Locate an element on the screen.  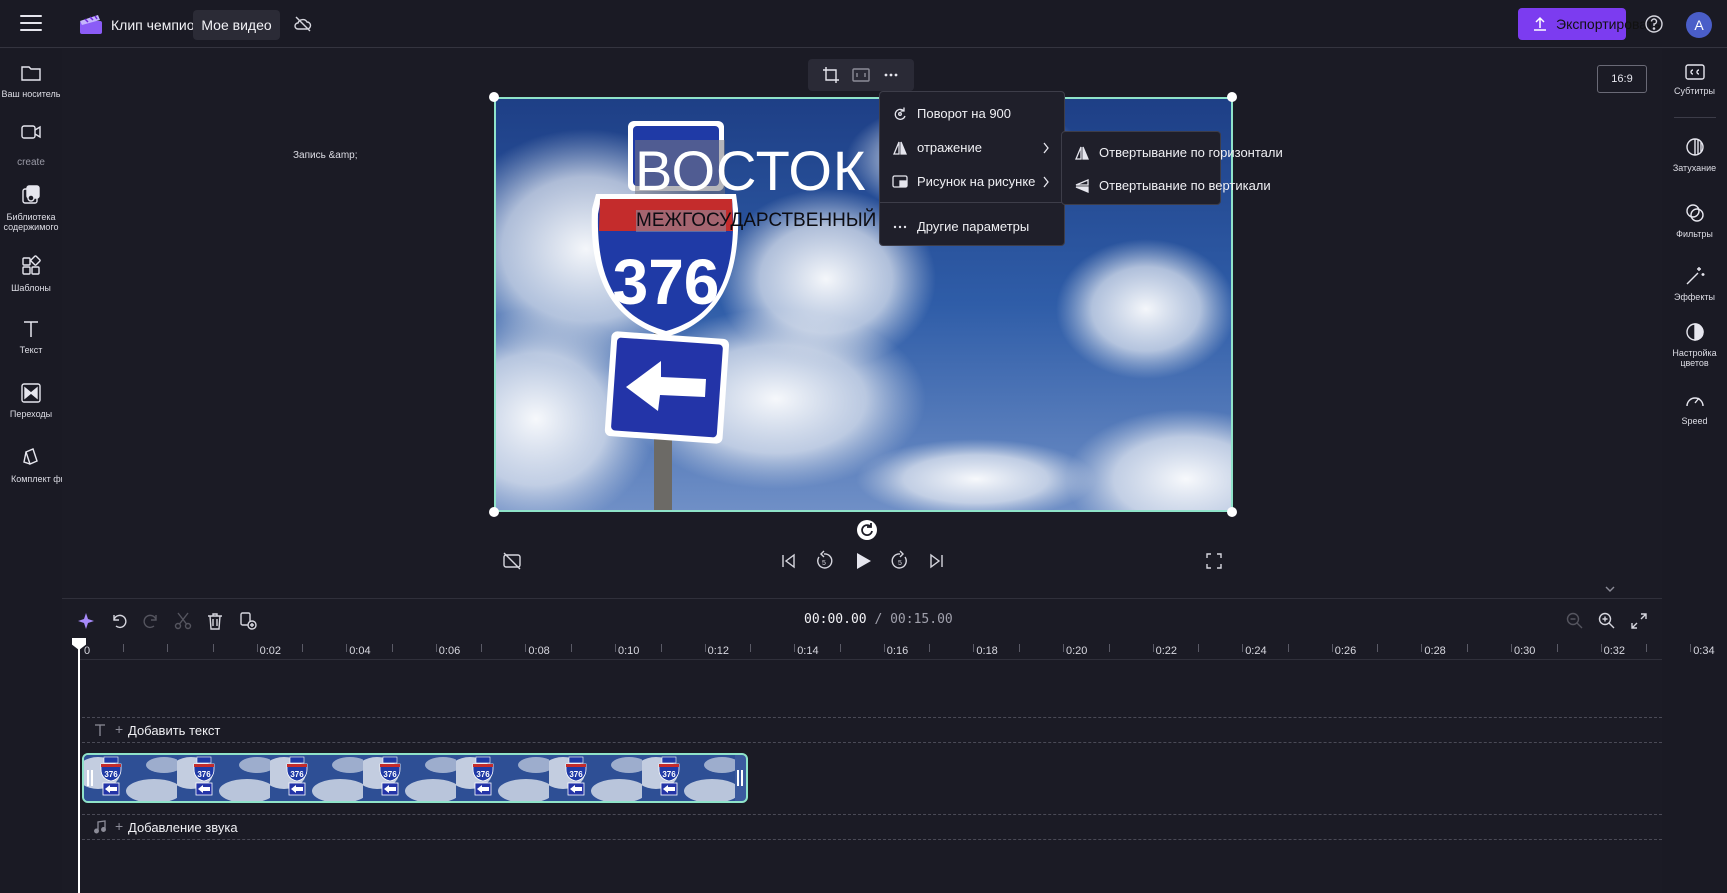
sidebar-item-brand-kit is located at coordinates (31, 457).